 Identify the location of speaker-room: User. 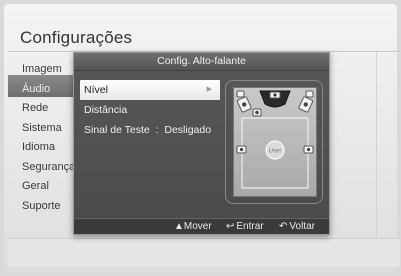
(275, 142).